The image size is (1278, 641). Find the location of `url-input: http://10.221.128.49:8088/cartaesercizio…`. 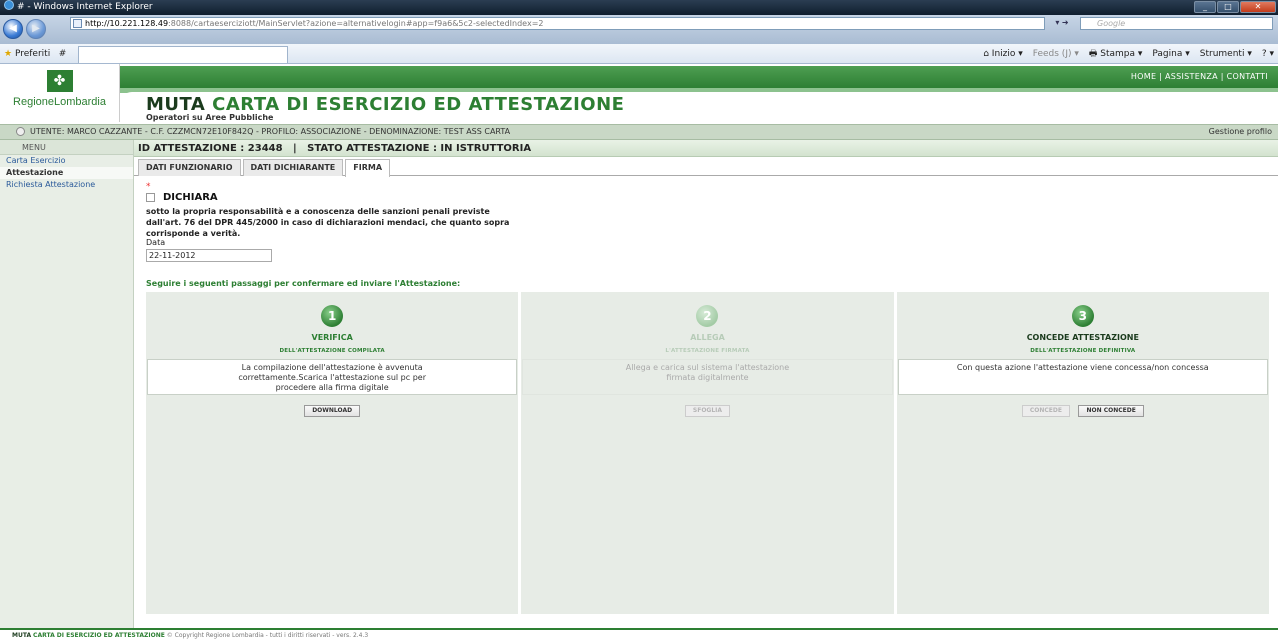

url-input: http://10.221.128.49:8088/cartaesercizio… is located at coordinates (557, 23).